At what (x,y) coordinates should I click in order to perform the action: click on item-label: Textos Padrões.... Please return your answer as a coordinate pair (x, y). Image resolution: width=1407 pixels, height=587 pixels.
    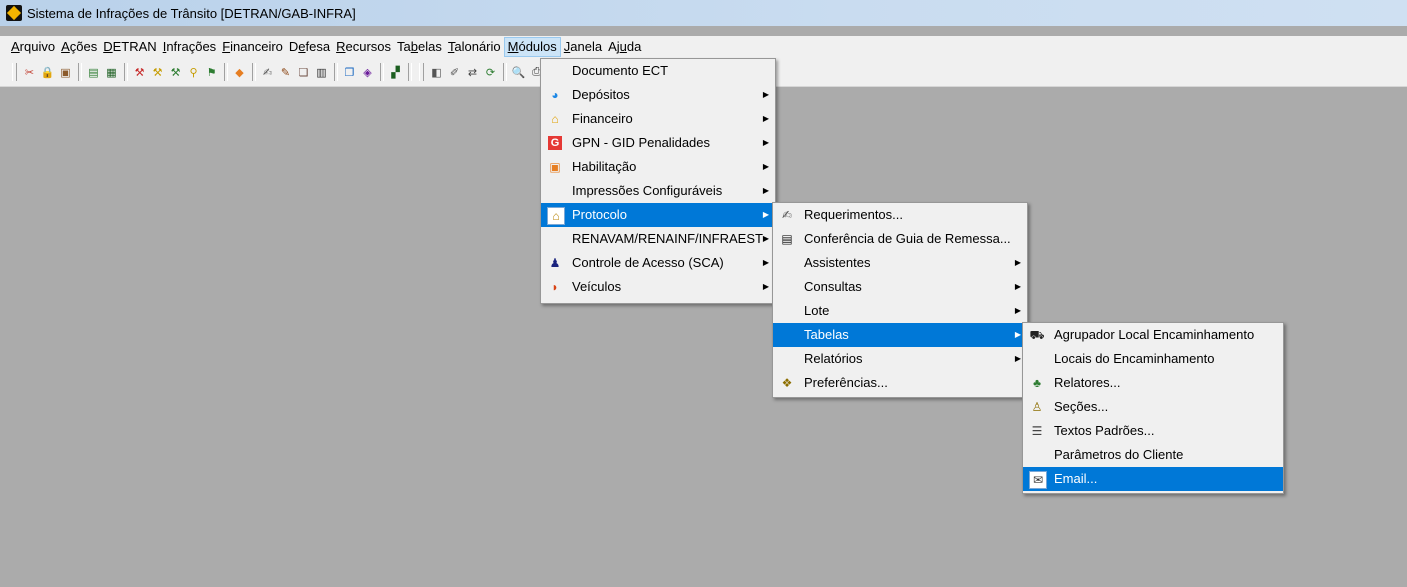
    Looking at the image, I should click on (1104, 430).